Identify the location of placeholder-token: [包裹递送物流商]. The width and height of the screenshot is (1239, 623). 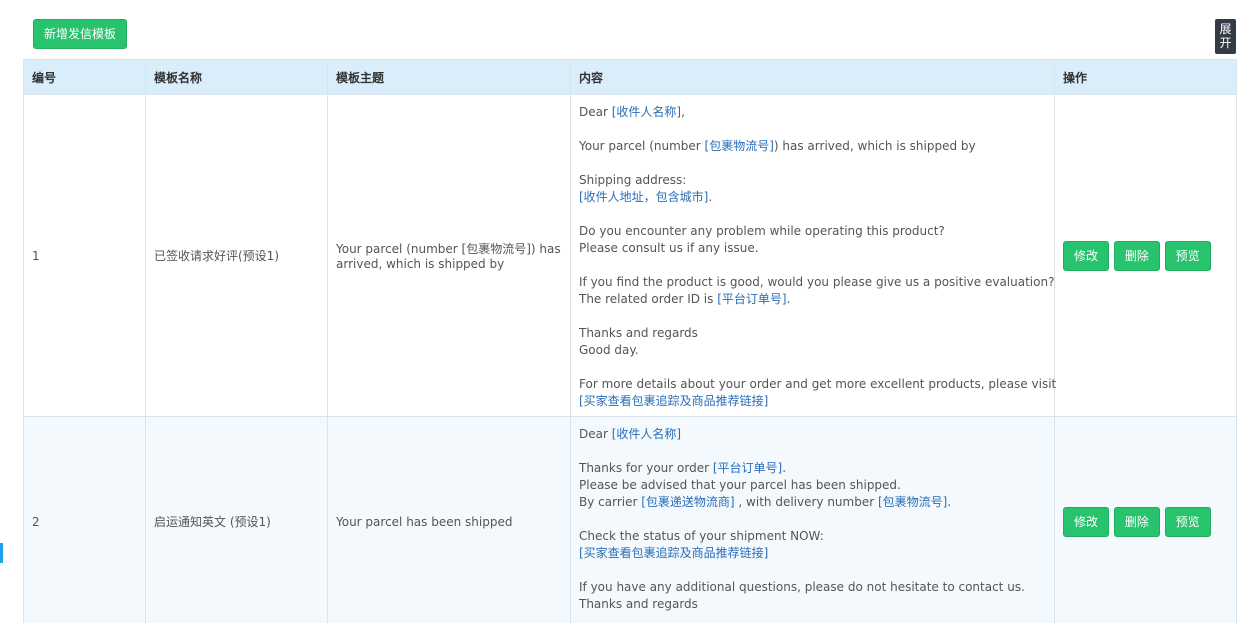
(688, 502).